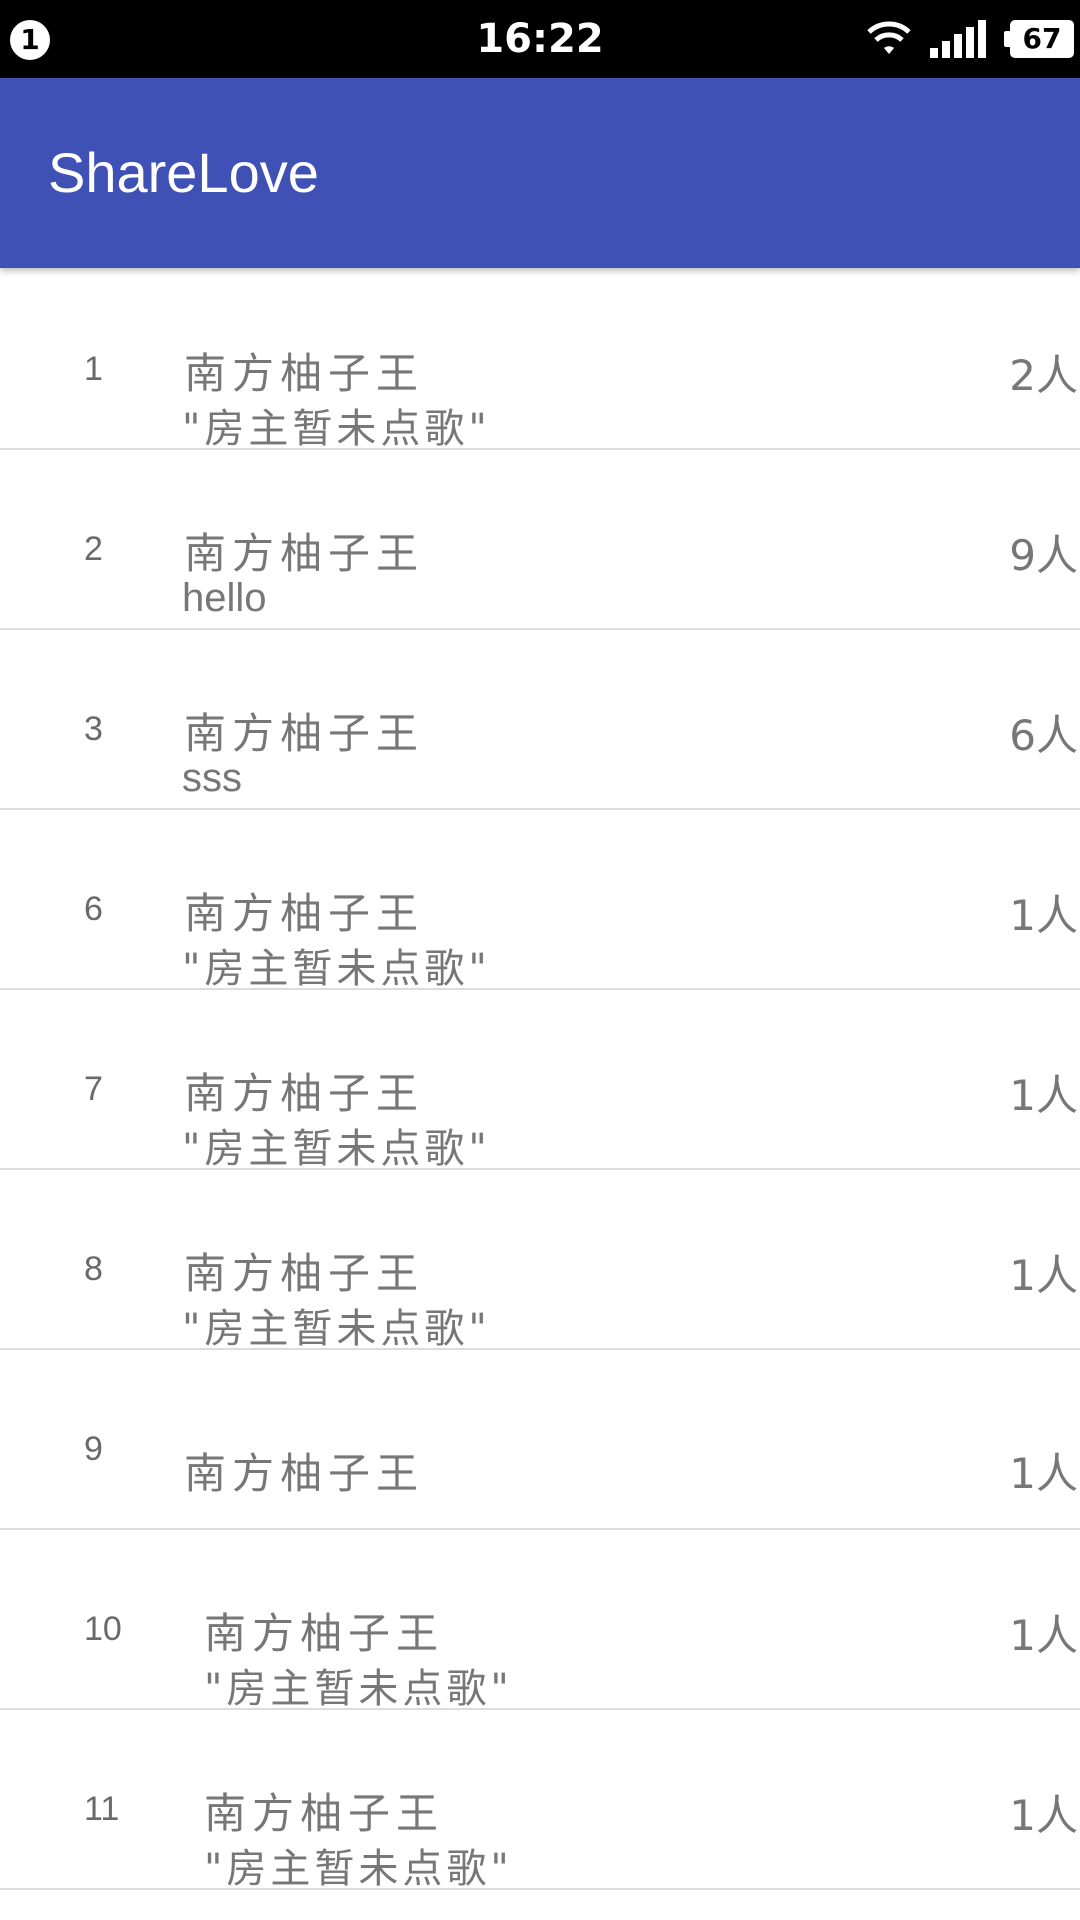 The height and width of the screenshot is (1920, 1080). I want to click on list-item: 11 南方柚子王 "房主暂未点歌" 1人, so click(540, 1801).